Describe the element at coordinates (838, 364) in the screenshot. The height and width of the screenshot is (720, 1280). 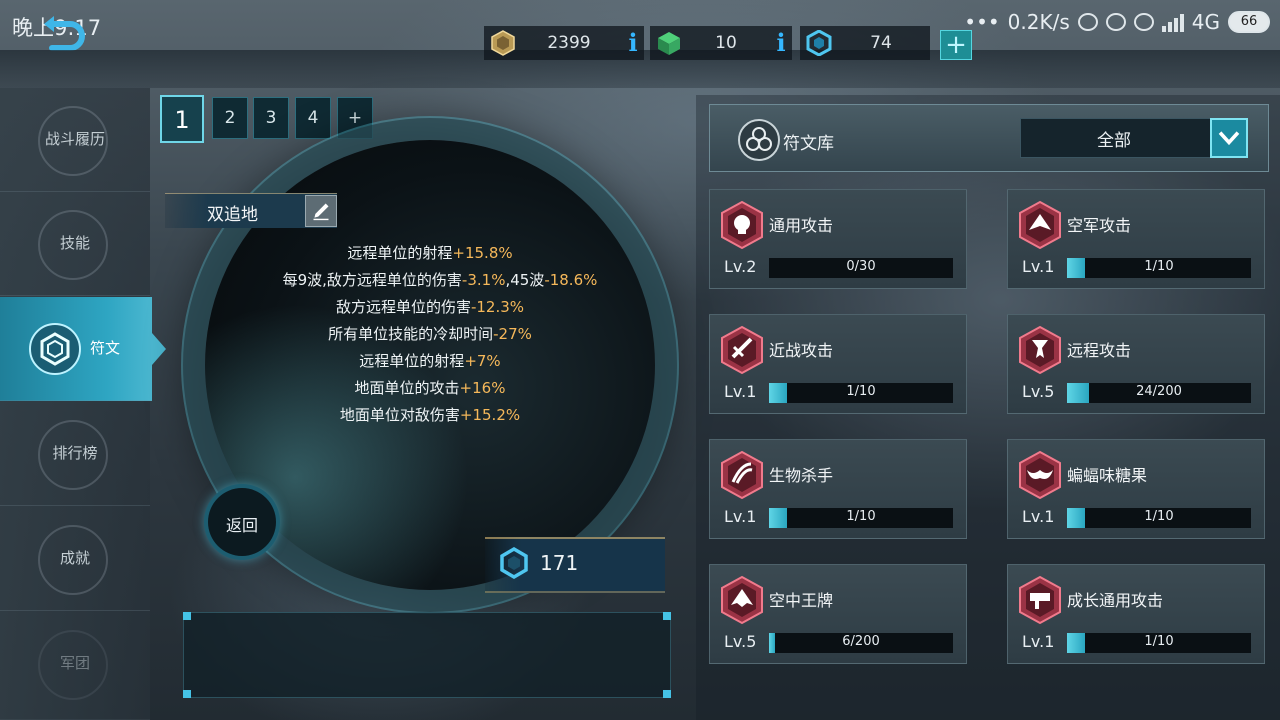
I see `rune-card: 近战攻击 Lv.1 1/10` at that location.